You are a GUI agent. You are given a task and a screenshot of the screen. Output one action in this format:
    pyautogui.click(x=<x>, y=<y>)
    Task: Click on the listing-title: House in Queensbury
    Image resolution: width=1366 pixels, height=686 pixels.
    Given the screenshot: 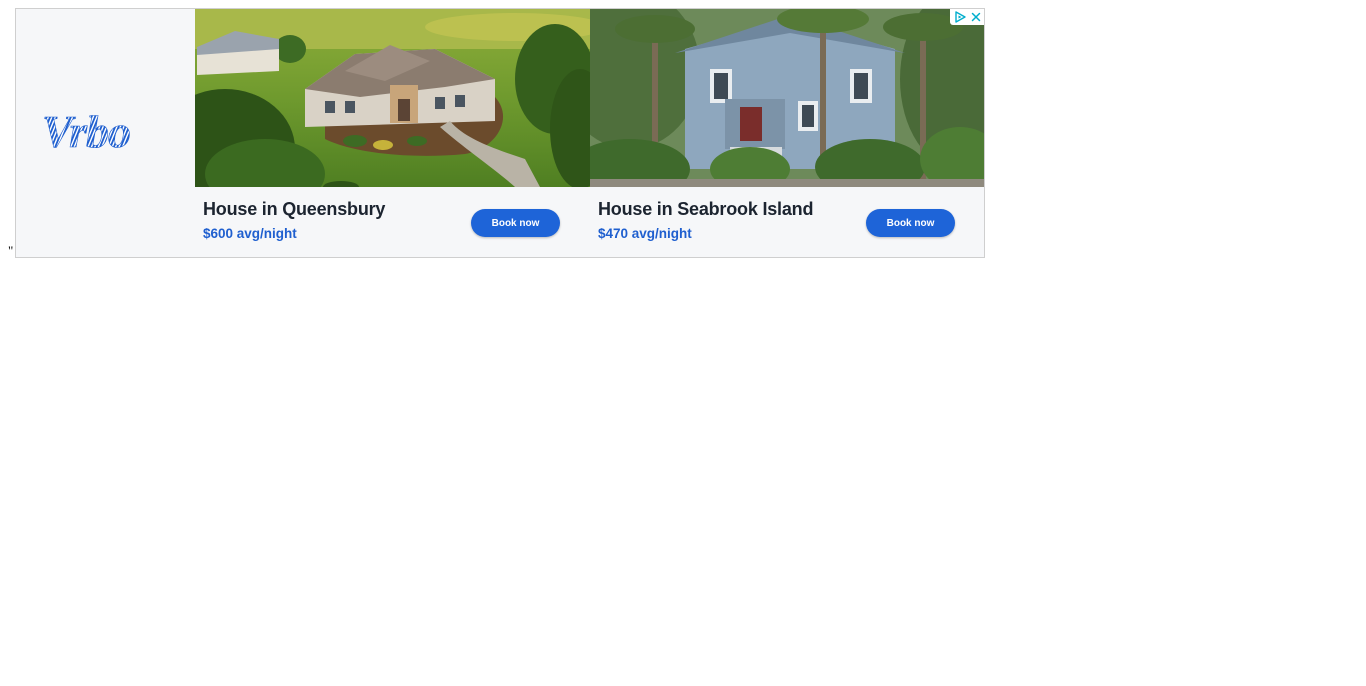 What is the action you would take?
    pyautogui.click(x=294, y=209)
    